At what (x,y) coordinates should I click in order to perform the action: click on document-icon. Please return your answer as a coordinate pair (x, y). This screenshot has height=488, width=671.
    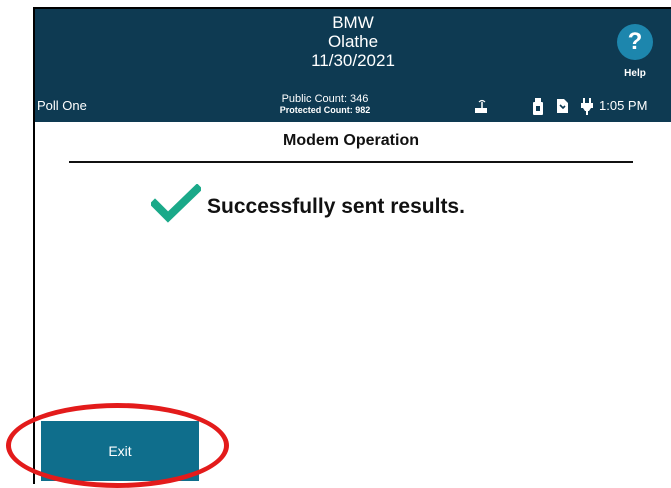
    Looking at the image, I should click on (562, 106).